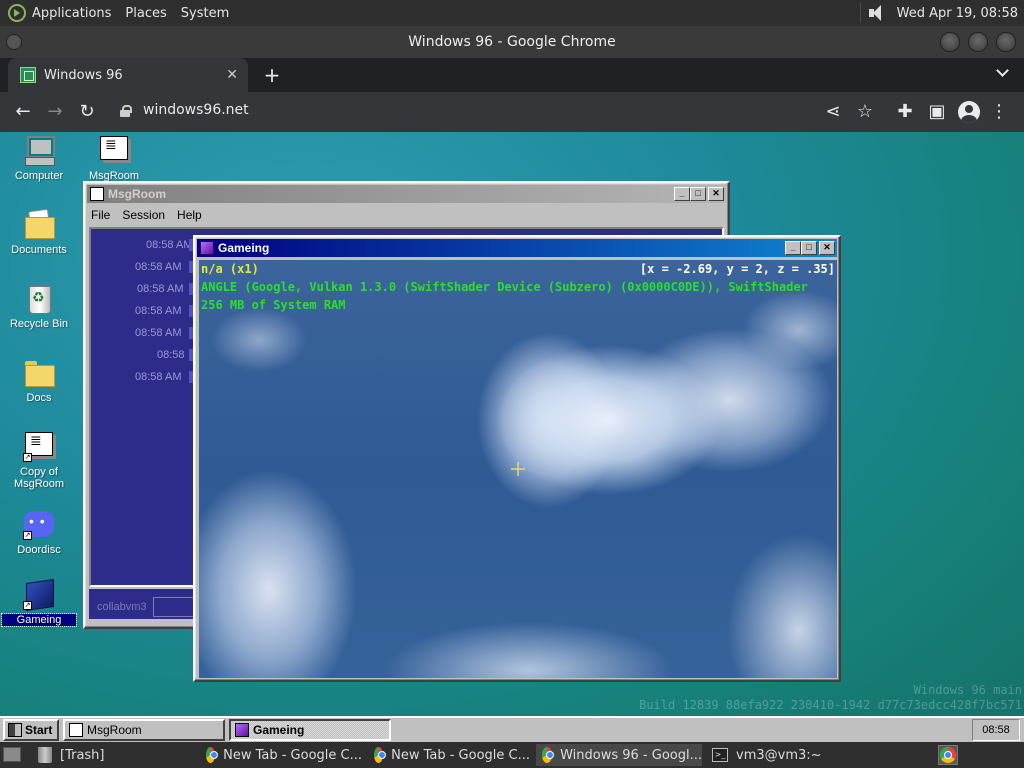 This screenshot has width=1024, height=768. I want to click on gameing-title: Gameing, so click(244, 248).